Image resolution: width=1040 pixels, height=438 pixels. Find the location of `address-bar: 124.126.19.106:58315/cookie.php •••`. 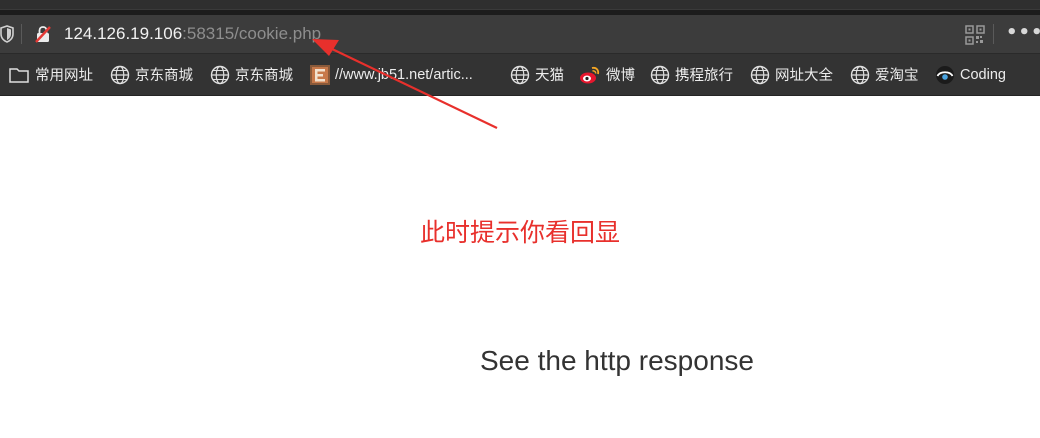

address-bar: 124.126.19.106:58315/cookie.php ••• is located at coordinates (520, 34).